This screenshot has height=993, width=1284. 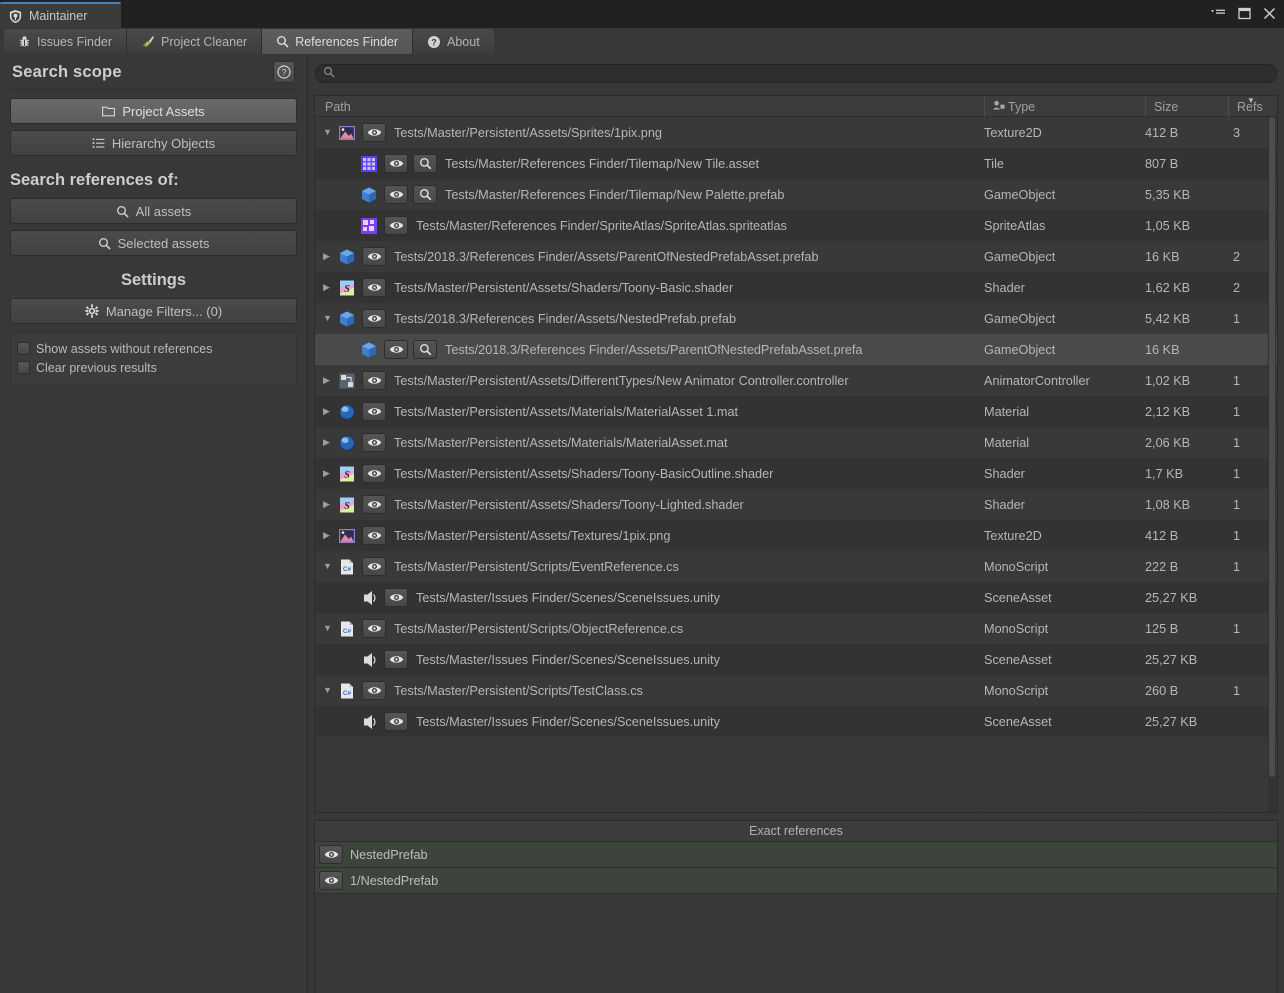 I want to click on search-all-assets-button: All assets, so click(x=153, y=211).